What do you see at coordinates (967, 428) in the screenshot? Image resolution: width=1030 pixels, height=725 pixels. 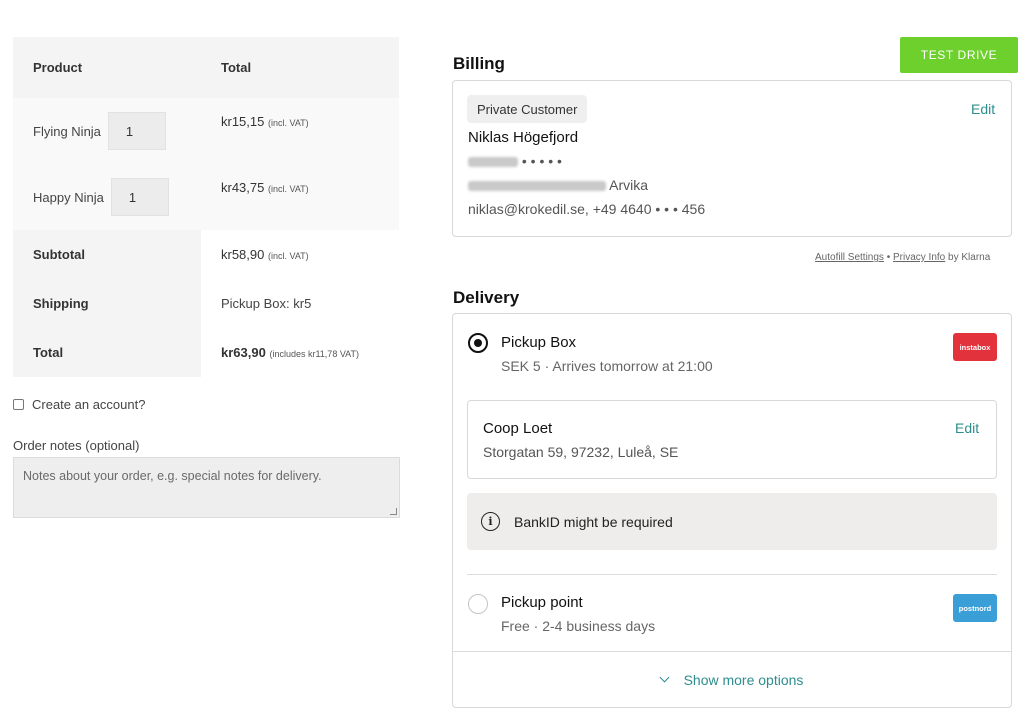 I see `store-edit-link: Edit` at bounding box center [967, 428].